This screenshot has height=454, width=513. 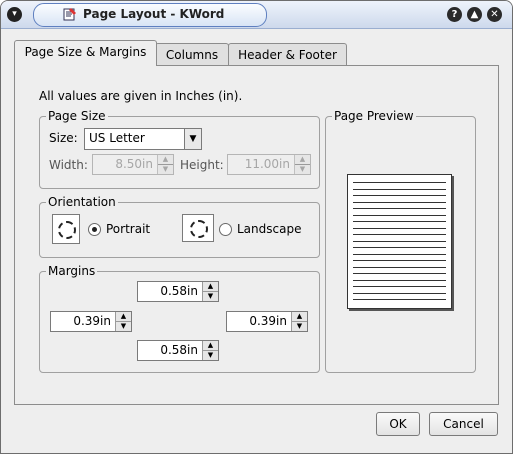 I want to click on tab-header-footer: Header & Footer, so click(x=287, y=54).